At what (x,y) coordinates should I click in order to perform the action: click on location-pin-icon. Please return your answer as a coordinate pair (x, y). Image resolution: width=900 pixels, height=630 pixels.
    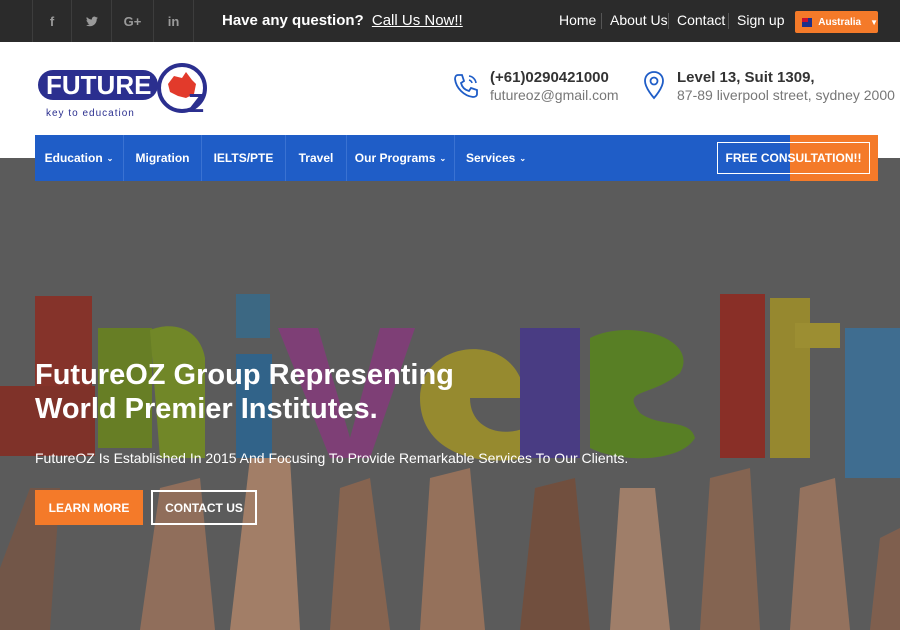
    Looking at the image, I should click on (654, 87).